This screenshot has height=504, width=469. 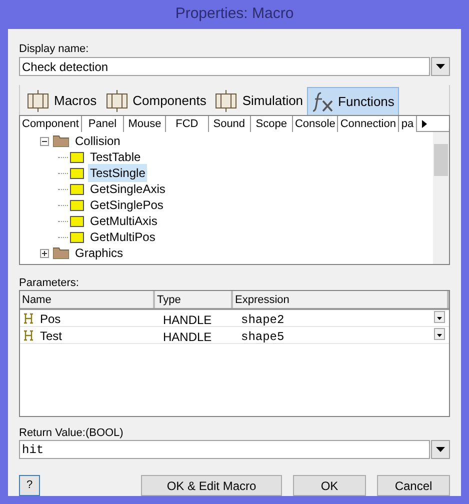 I want to click on display-name-field: Check detection, so click(x=224, y=66).